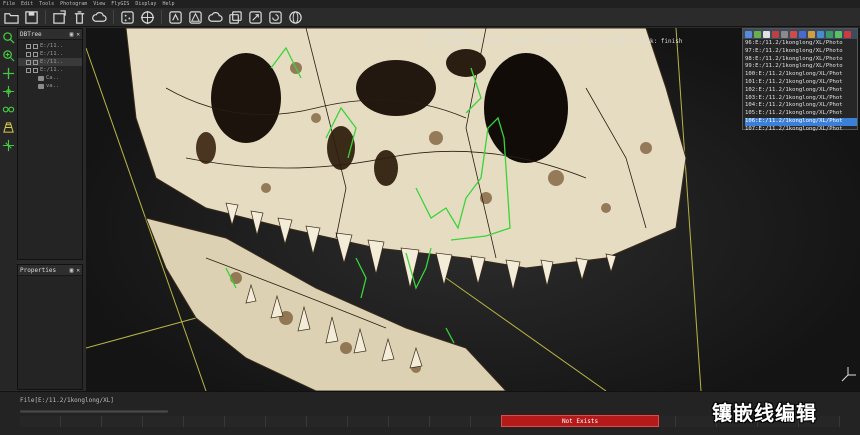  What do you see at coordinates (120, 4) in the screenshot?
I see `menu-flygis: FlyGIS` at bounding box center [120, 4].